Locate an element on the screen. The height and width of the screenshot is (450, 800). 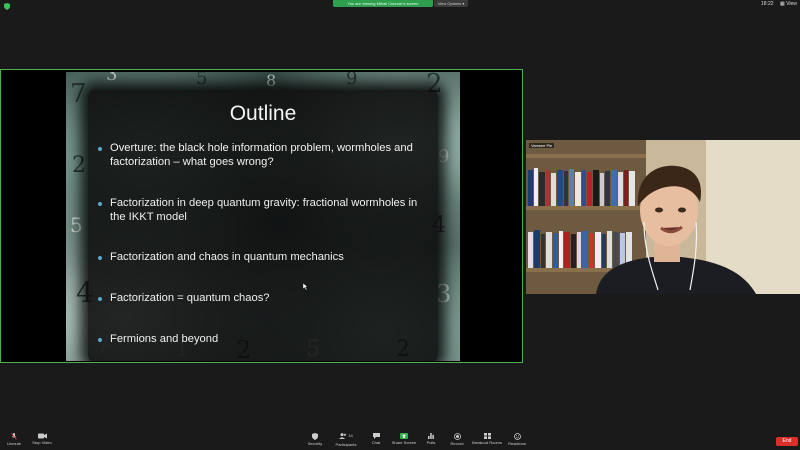
breakout-rooms-icon is located at coordinates (487, 436).